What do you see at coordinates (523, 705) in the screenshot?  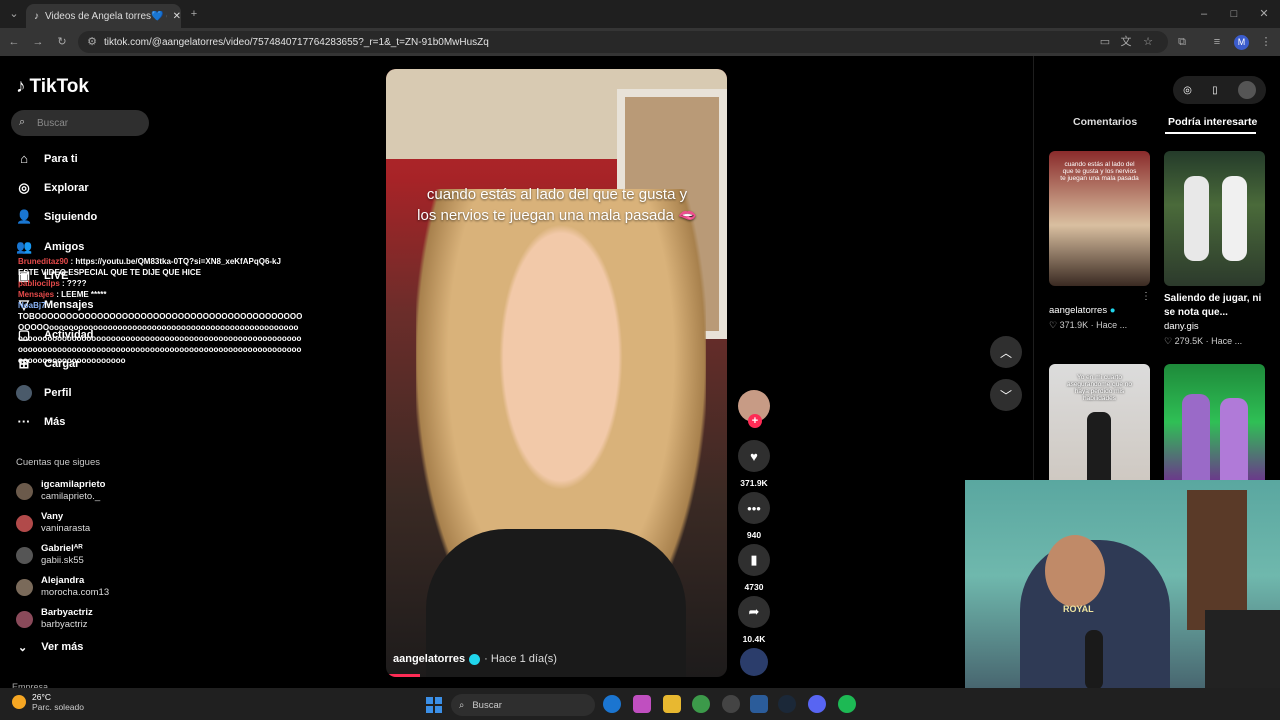 I see `taskbar-search: ⌕ Buscar` at bounding box center [523, 705].